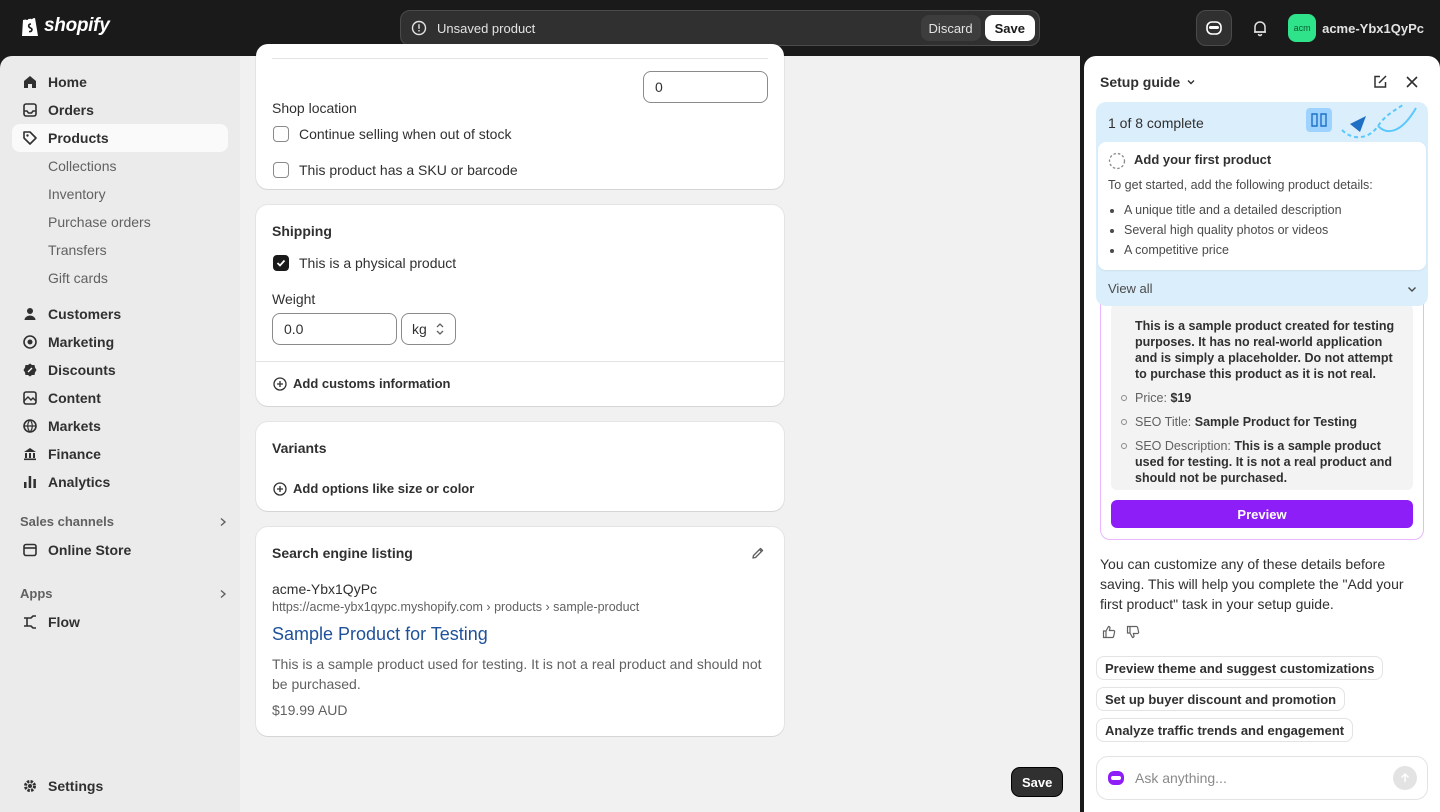 This screenshot has width=1440, height=812. Describe the element at coordinates (30, 342) in the screenshot. I see `target-icon` at that location.